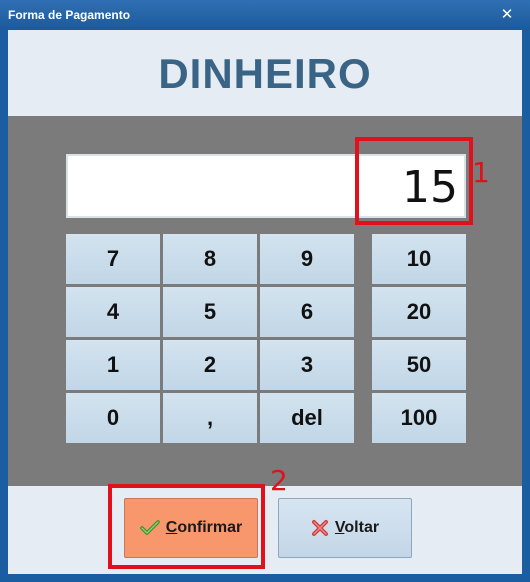 Image resolution: width=530 pixels, height=582 pixels. Describe the element at coordinates (481, 172) in the screenshot. I see `annotation-number-1: 1` at that location.